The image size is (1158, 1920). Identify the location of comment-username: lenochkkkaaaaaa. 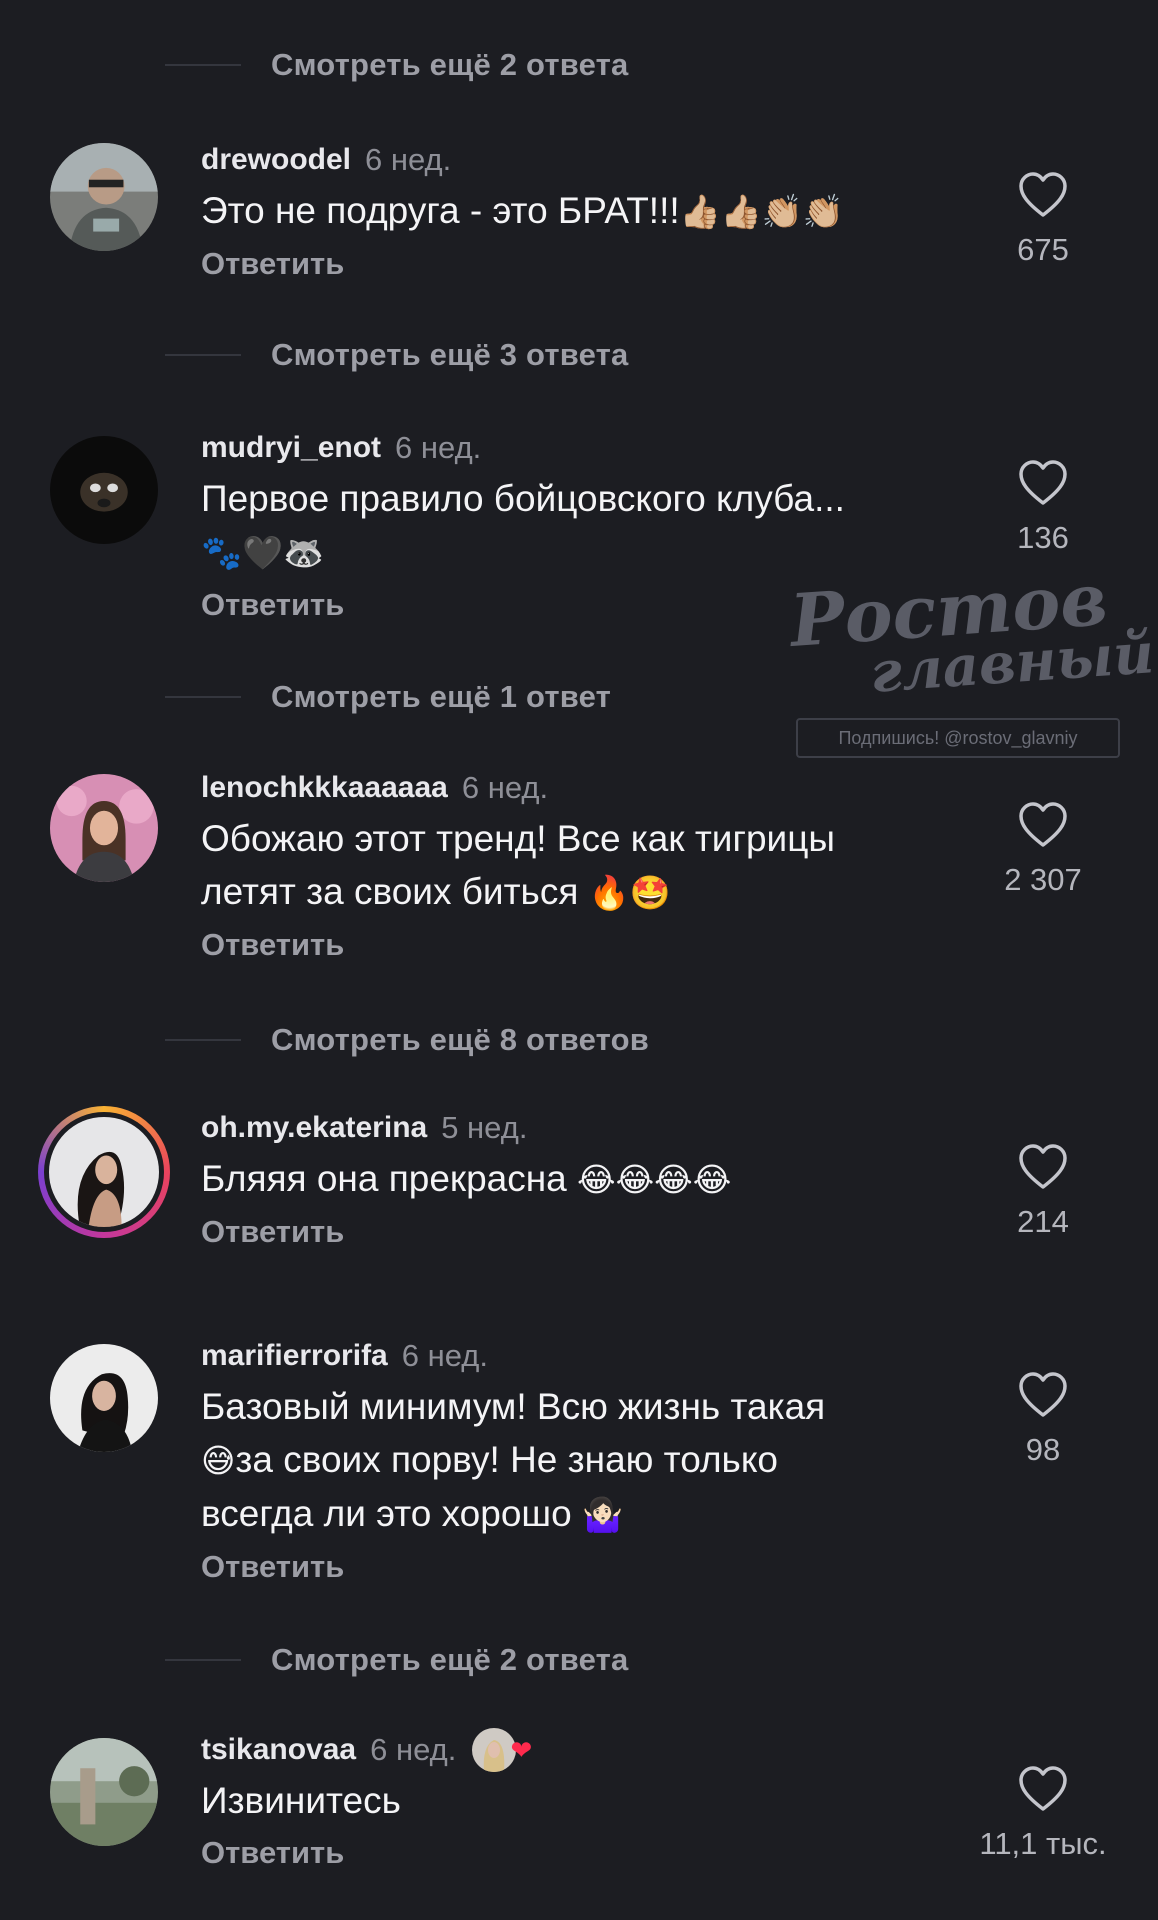
(324, 788).